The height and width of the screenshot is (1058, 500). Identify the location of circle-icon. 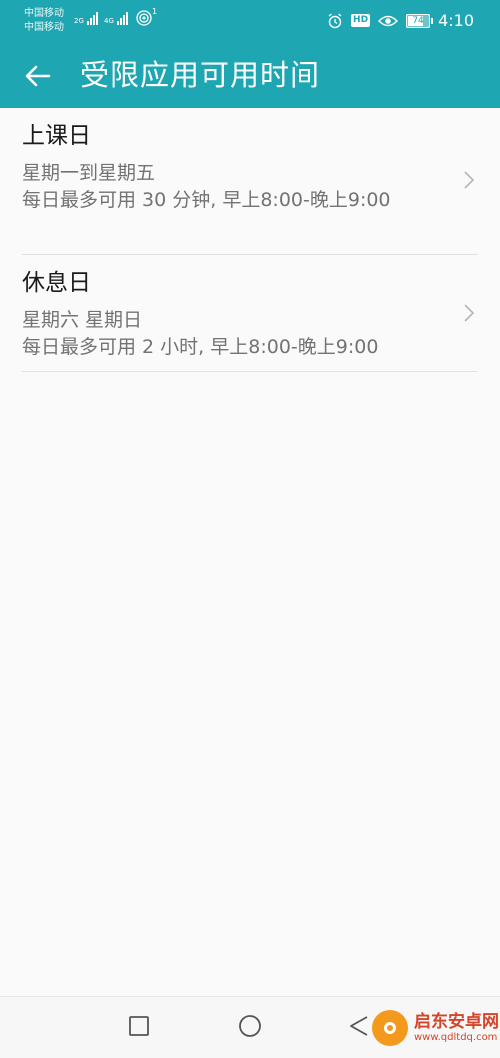
(250, 1026).